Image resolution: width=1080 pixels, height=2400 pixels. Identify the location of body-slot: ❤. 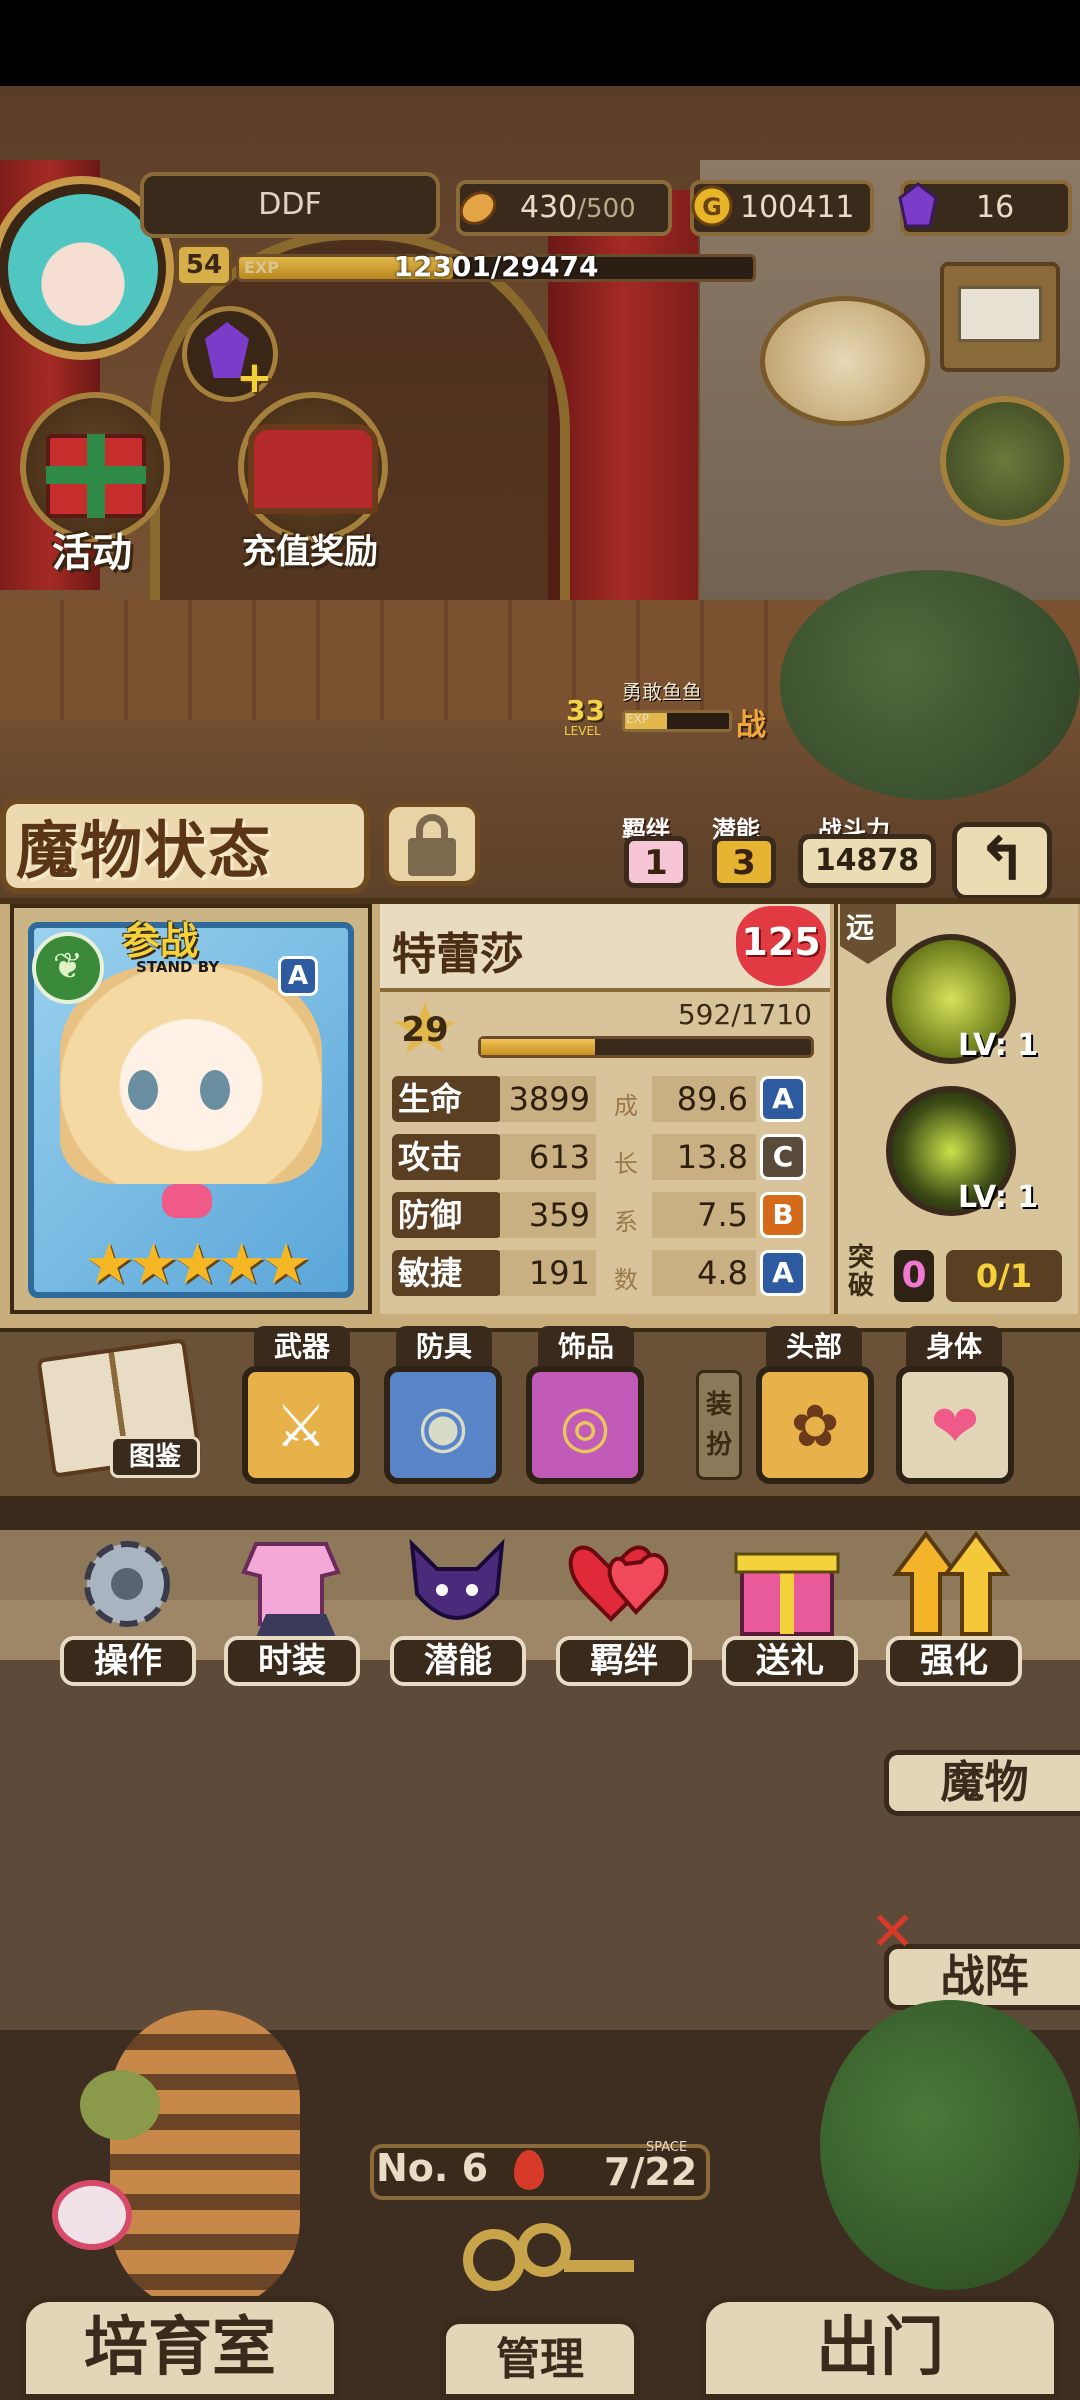
(955, 1425).